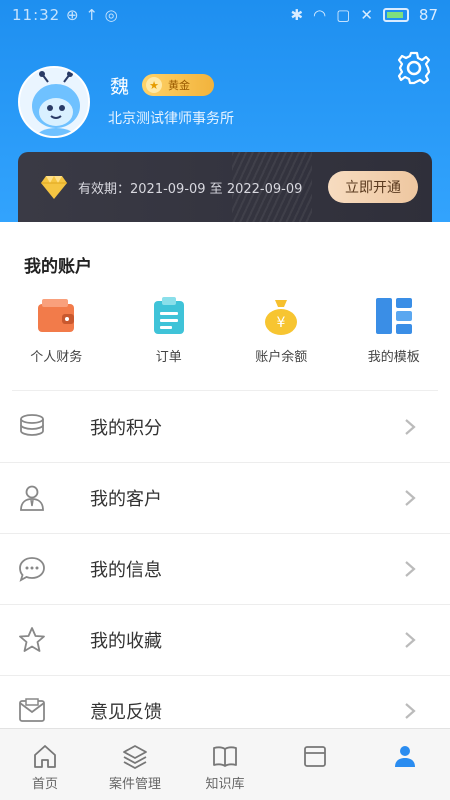 The image size is (450, 800). What do you see at coordinates (65, 15) in the screenshot?
I see `status-left-text: 11:32 ⊕ ↑ ◎` at bounding box center [65, 15].